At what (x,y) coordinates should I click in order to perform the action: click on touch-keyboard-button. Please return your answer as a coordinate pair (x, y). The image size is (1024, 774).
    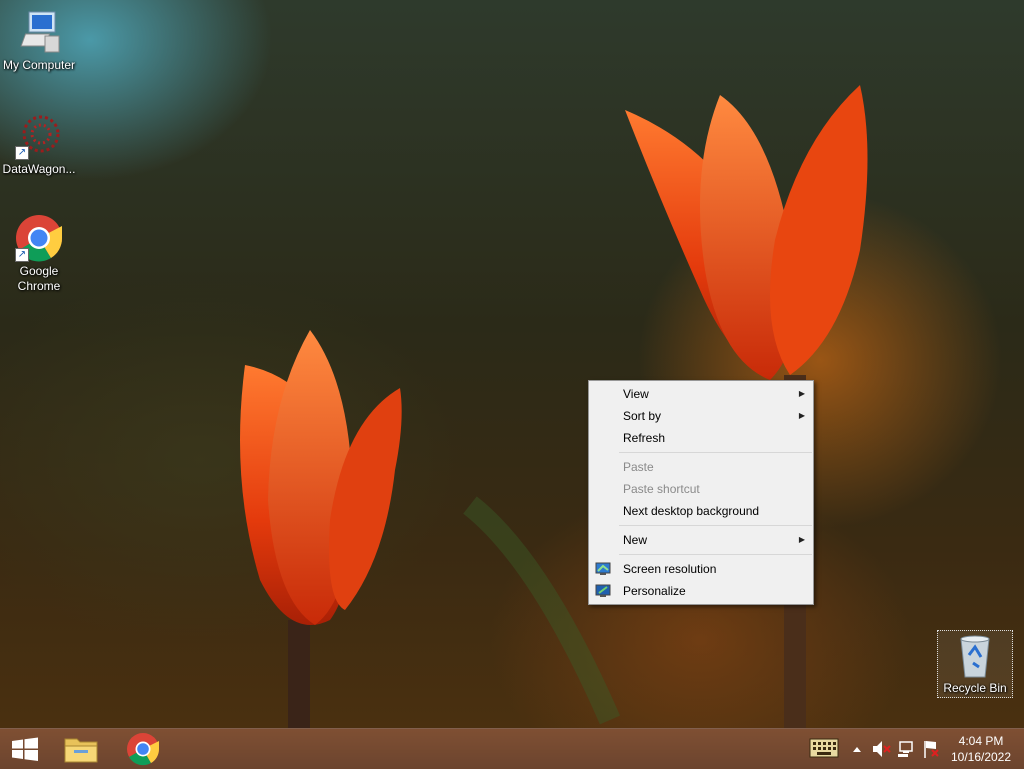
    Looking at the image, I should click on (824, 749).